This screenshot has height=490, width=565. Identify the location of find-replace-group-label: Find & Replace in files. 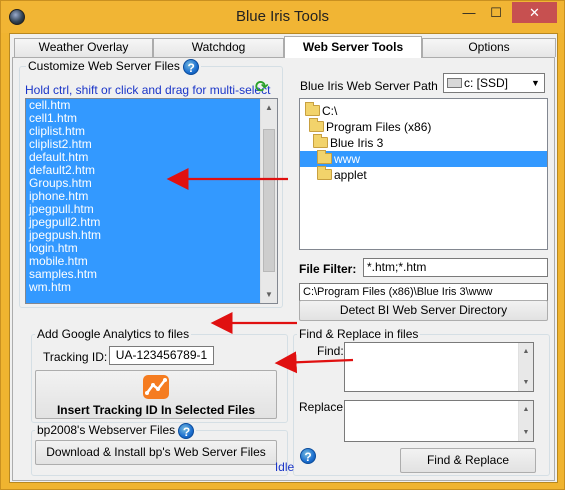
(359, 334).